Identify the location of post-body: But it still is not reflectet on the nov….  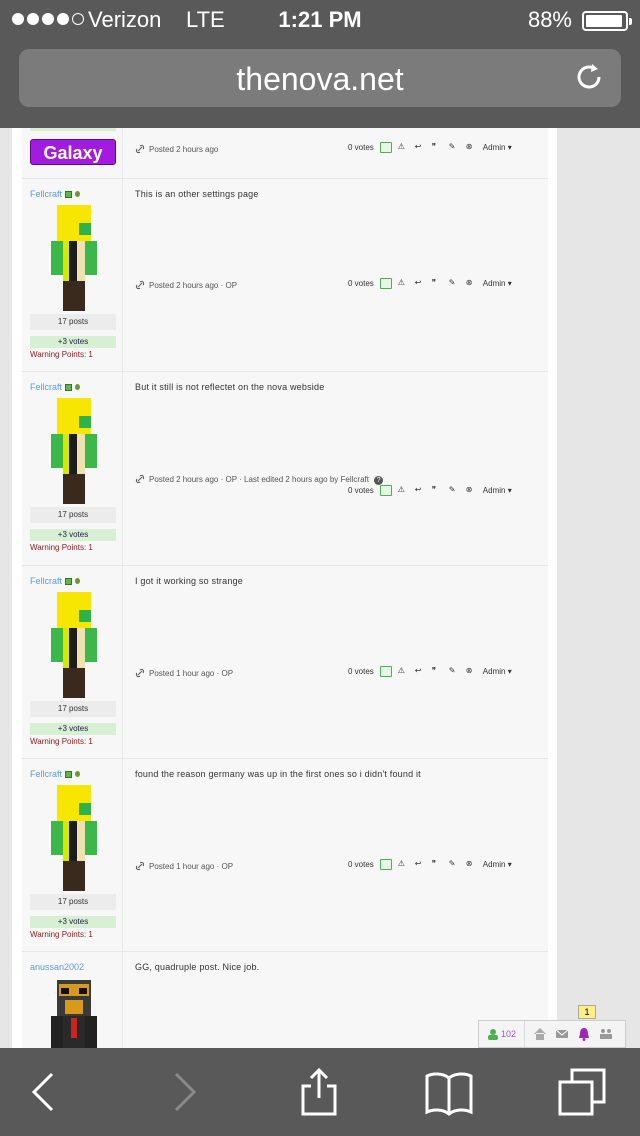
(230, 387).